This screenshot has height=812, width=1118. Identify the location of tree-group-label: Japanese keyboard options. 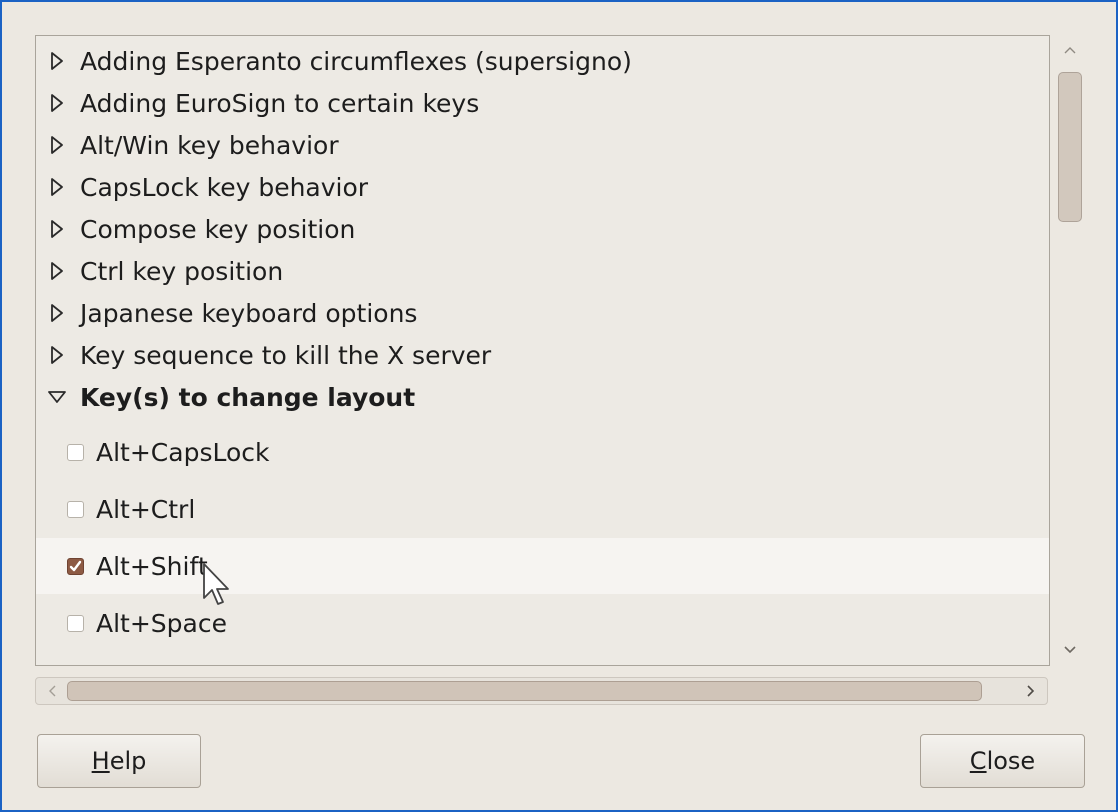
(249, 313).